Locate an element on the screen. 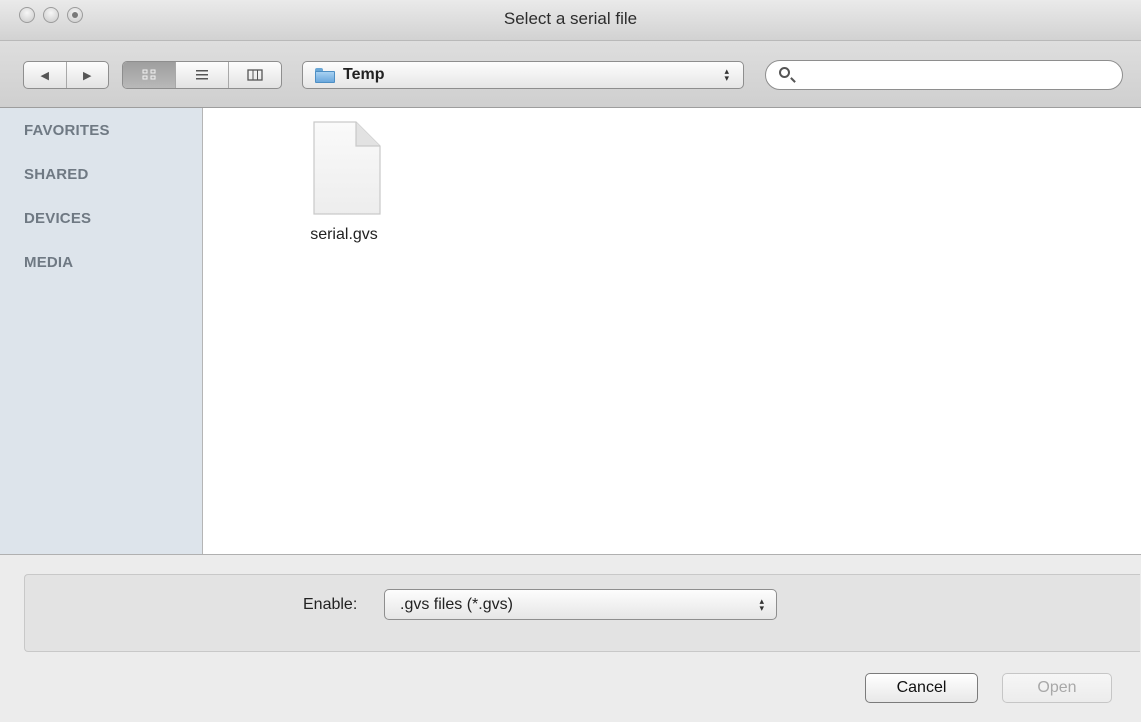 This screenshot has height=722, width=1141. columns-icon is located at coordinates (255, 75).